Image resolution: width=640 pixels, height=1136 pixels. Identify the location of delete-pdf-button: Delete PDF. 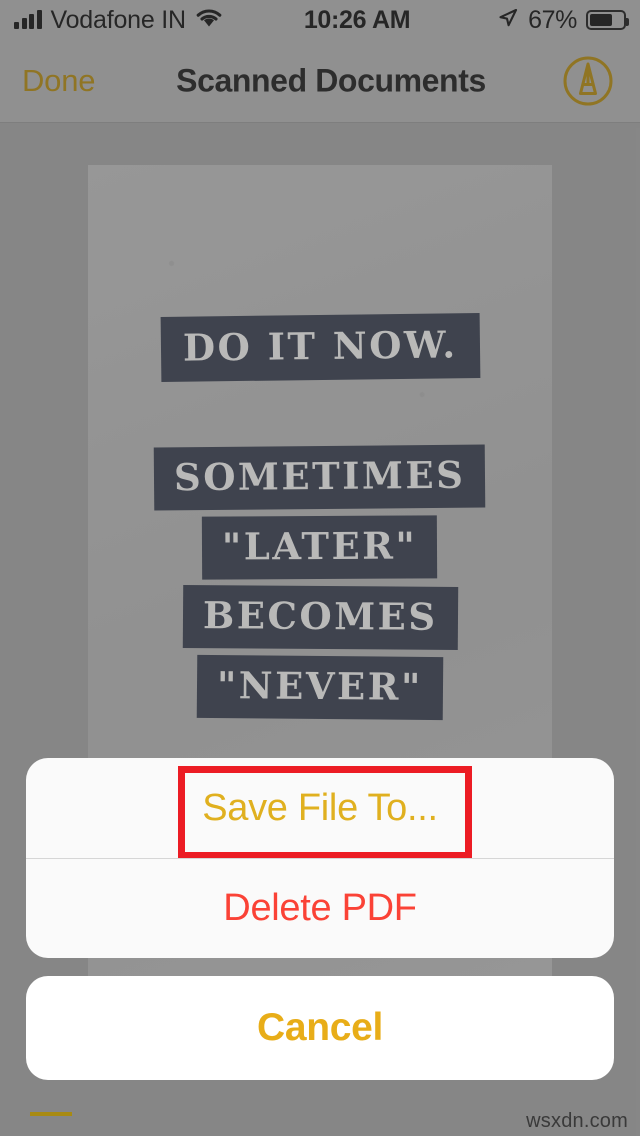
(320, 908).